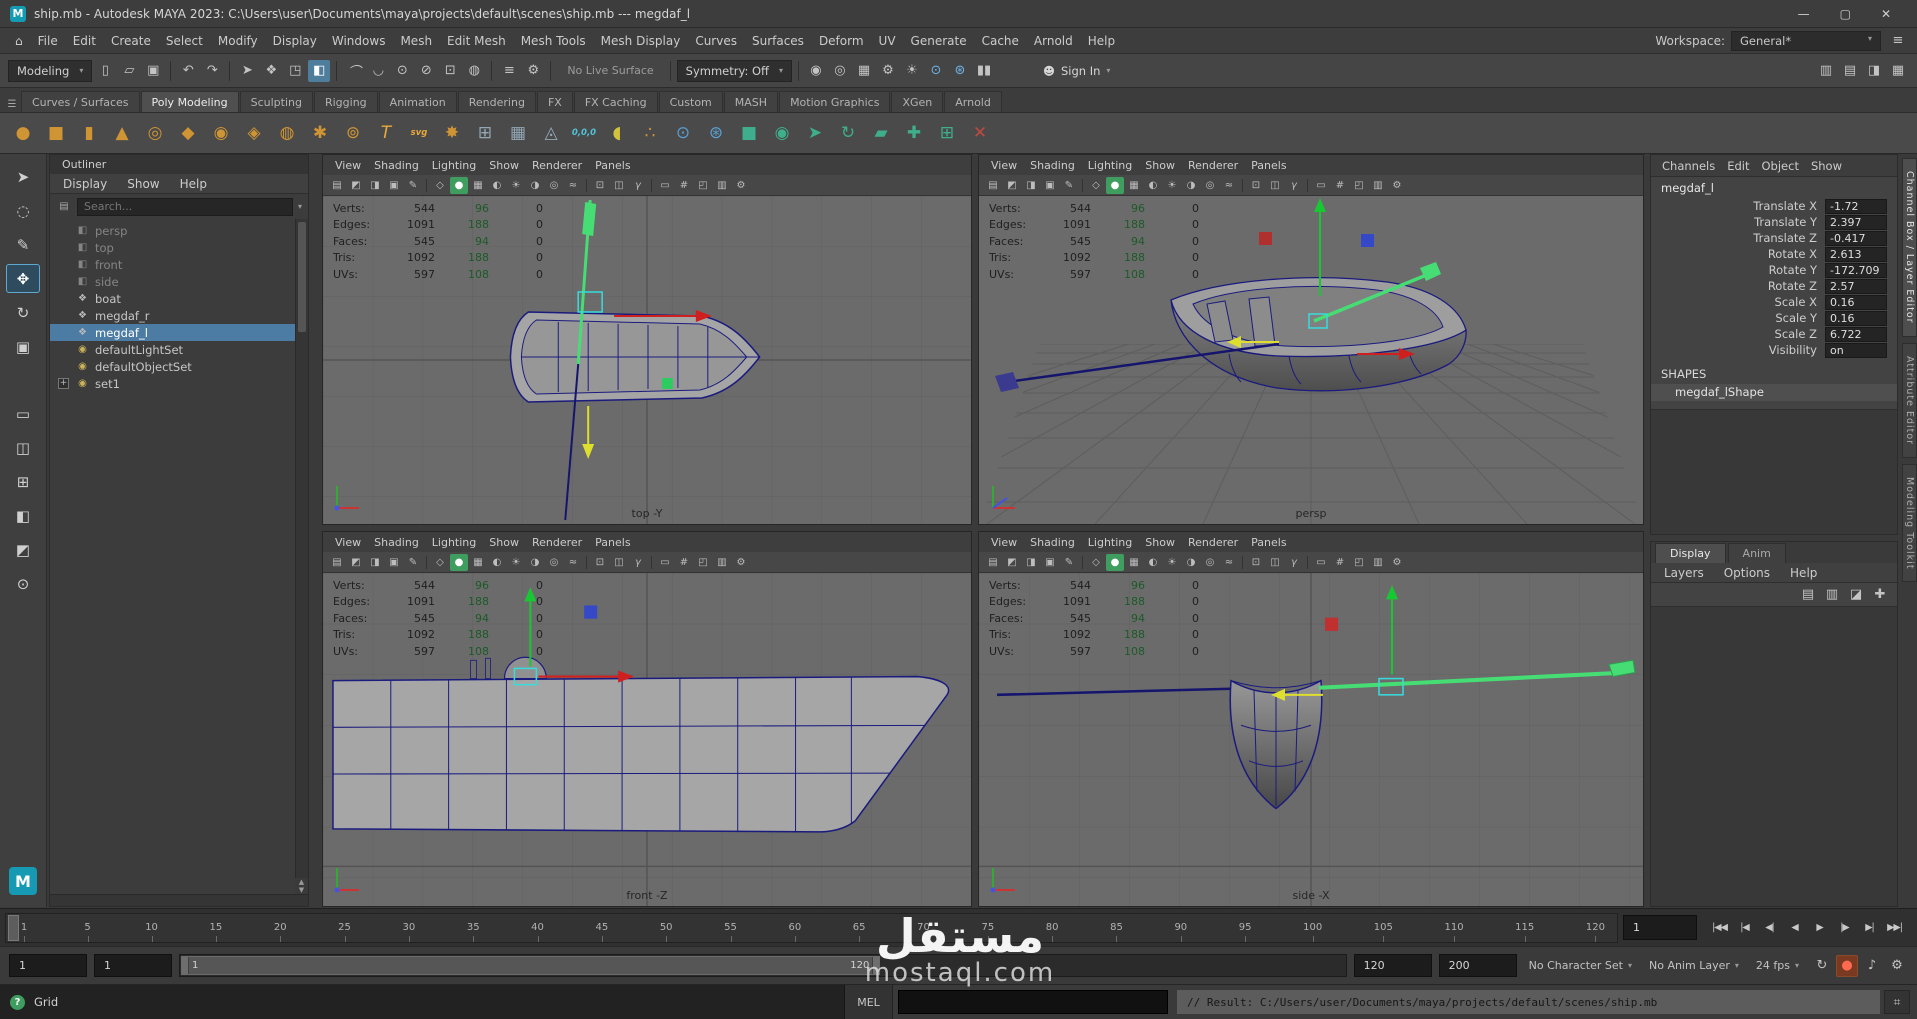  What do you see at coordinates (1808, 595) in the screenshot?
I see `new-empty-layer-icon: ▤` at bounding box center [1808, 595].